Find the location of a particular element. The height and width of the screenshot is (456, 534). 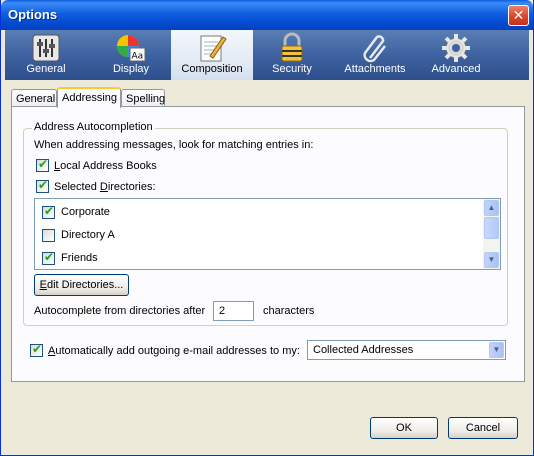

pane-label: General is located at coordinates (46, 69).